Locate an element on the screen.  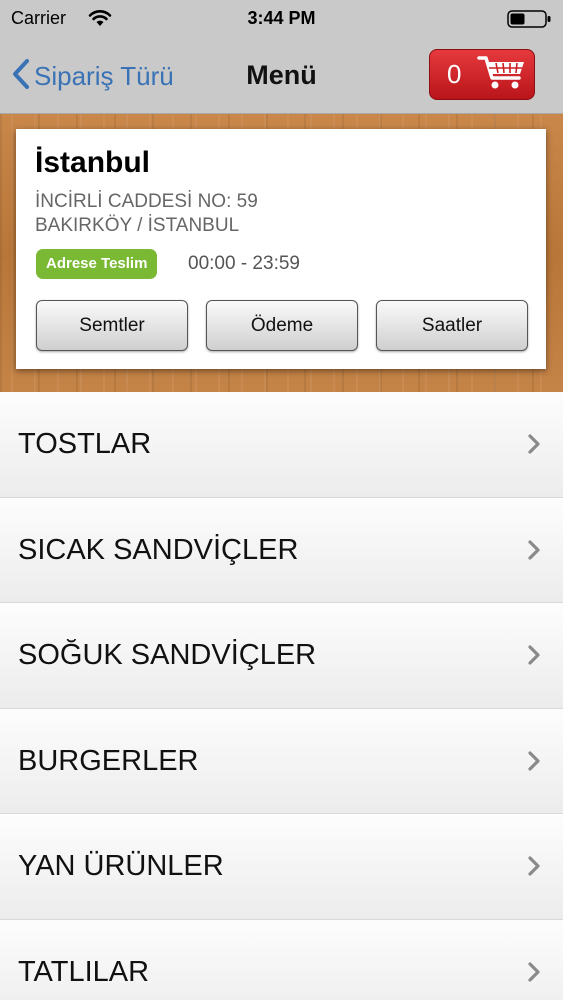
chevron-left-icon is located at coordinates (21, 76).